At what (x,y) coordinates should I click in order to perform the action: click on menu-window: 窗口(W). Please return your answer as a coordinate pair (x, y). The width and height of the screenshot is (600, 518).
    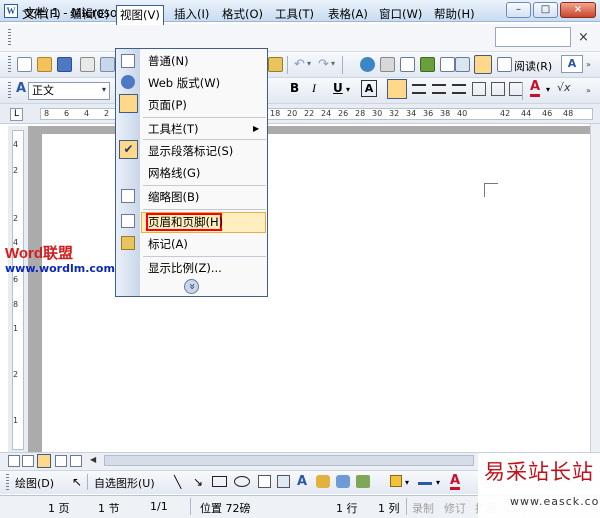
    Looking at the image, I should click on (400, 14).